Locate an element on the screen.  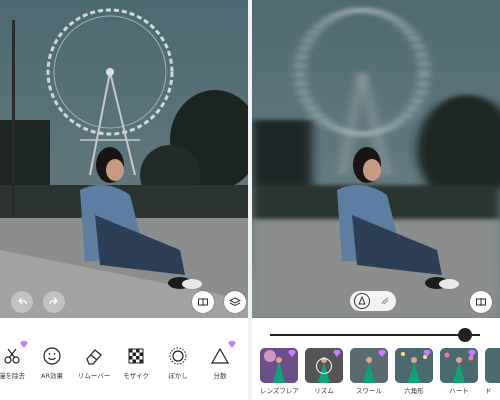
tool-mosaic: モザイク is located at coordinates (136, 361).